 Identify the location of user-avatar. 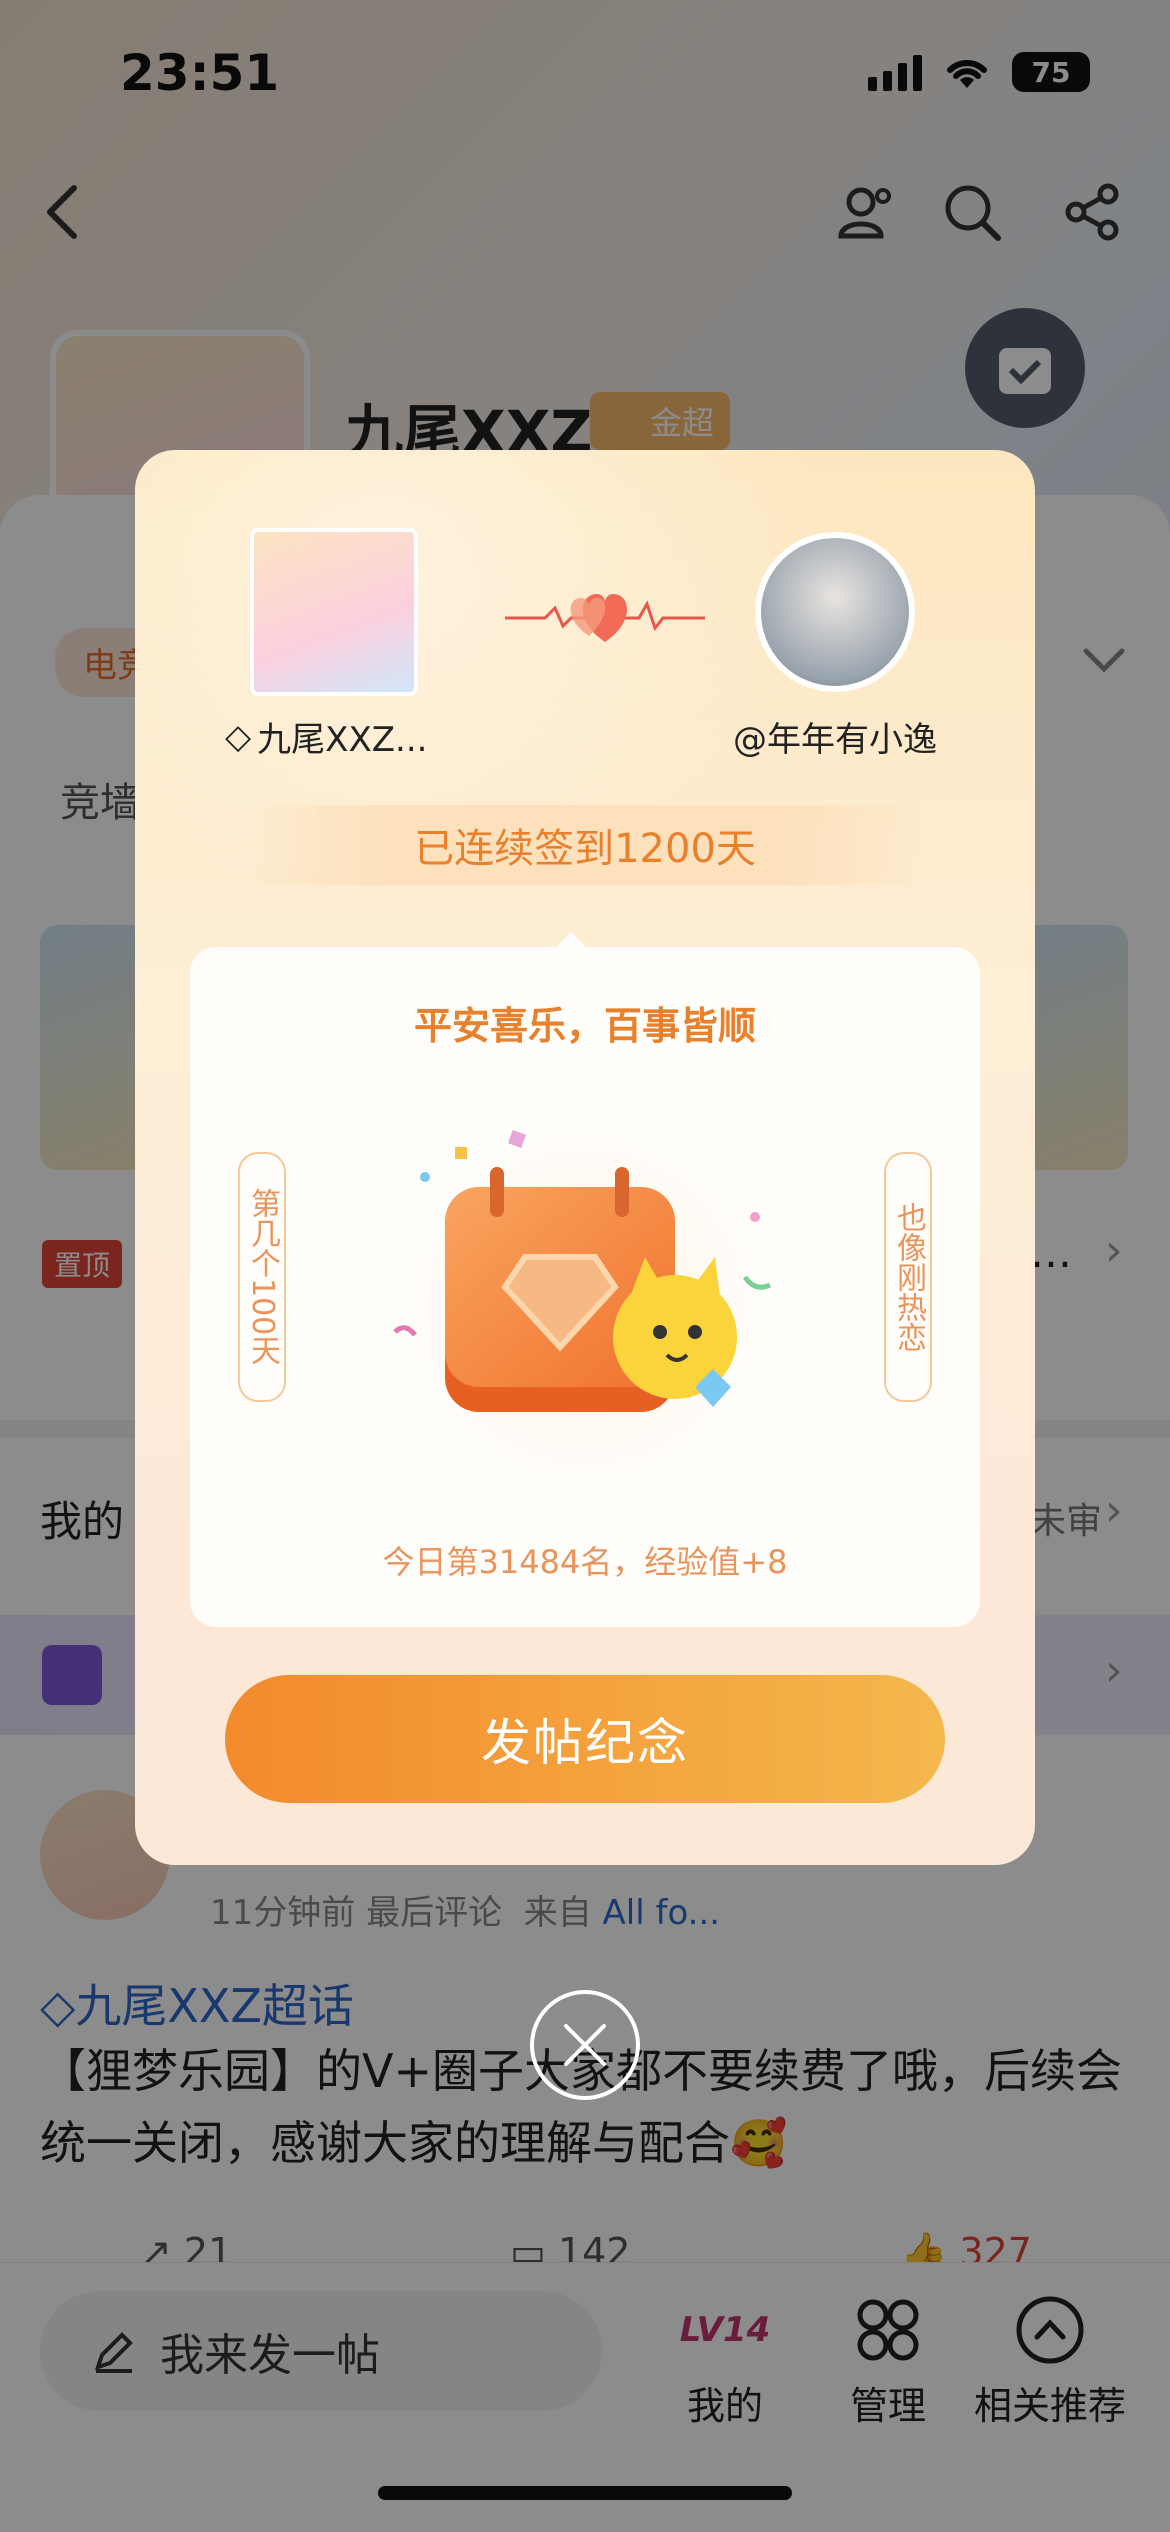
(835, 612).